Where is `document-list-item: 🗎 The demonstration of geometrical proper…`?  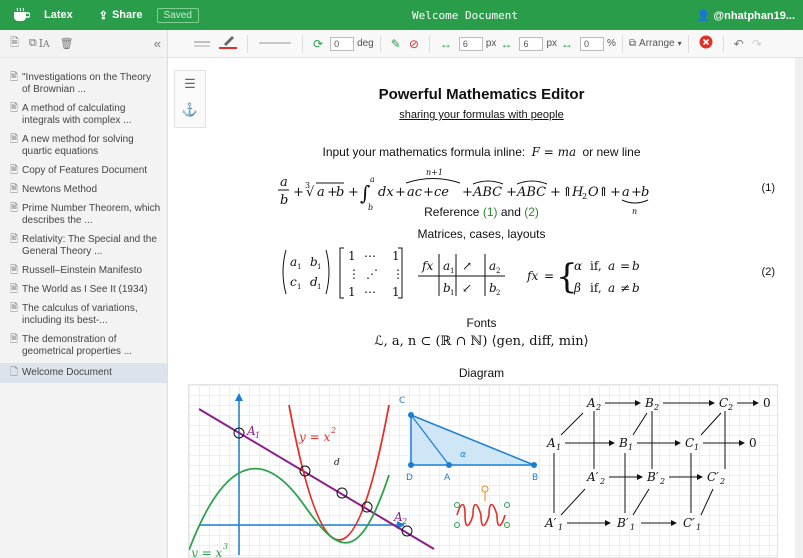
document-list-item: 🗎 The demonstration of geometrical proper… is located at coordinates (83, 346).